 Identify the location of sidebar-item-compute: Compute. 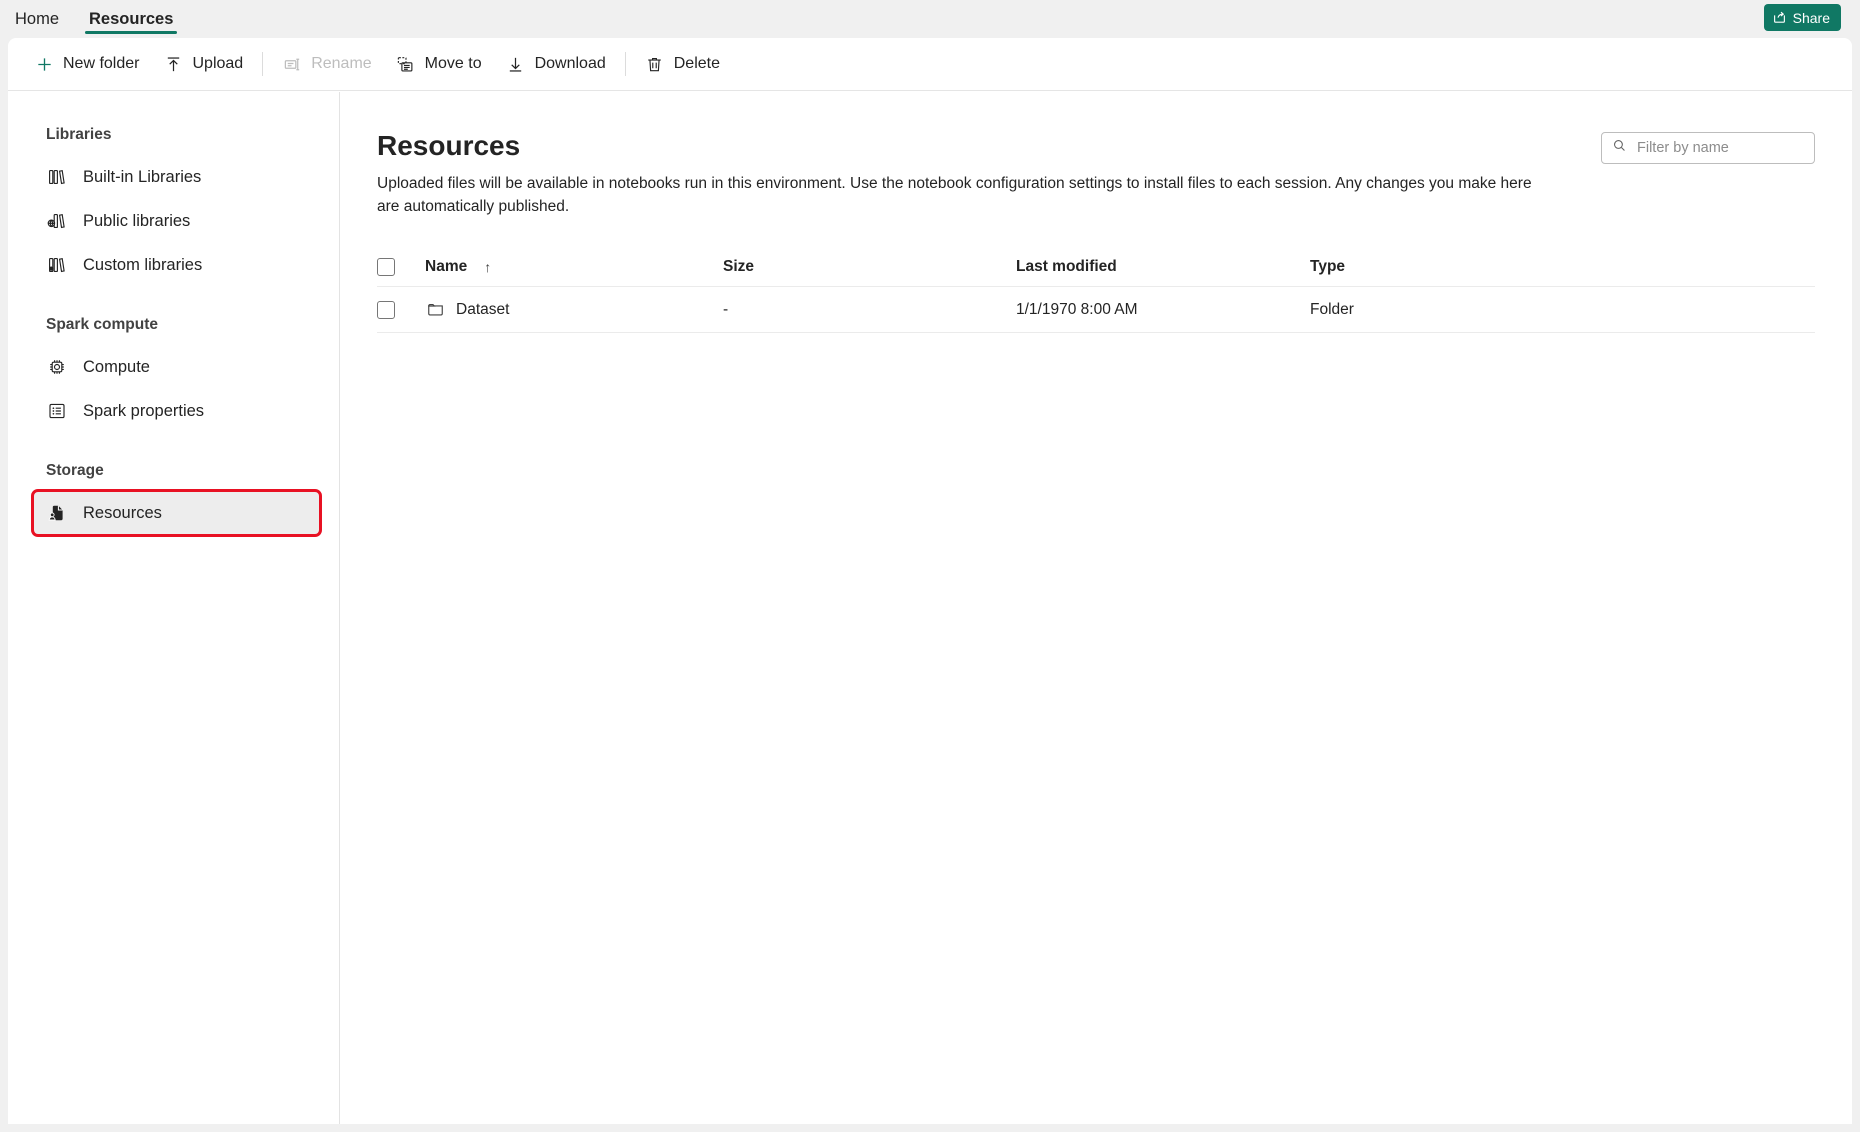
(176, 367).